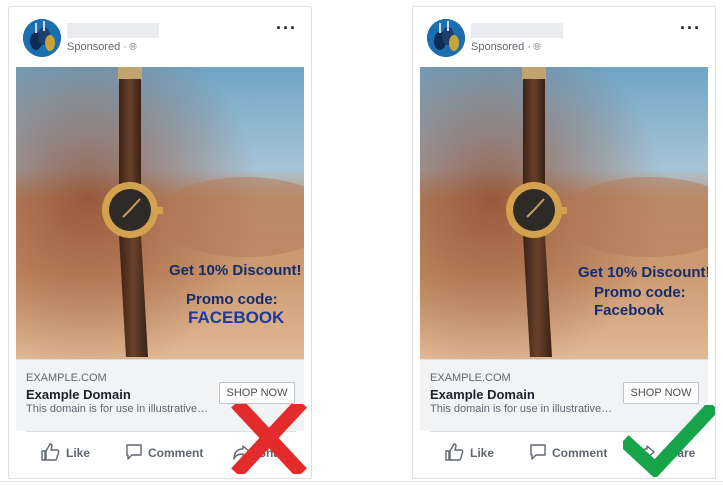  I want to click on green-check-icon, so click(669, 441).